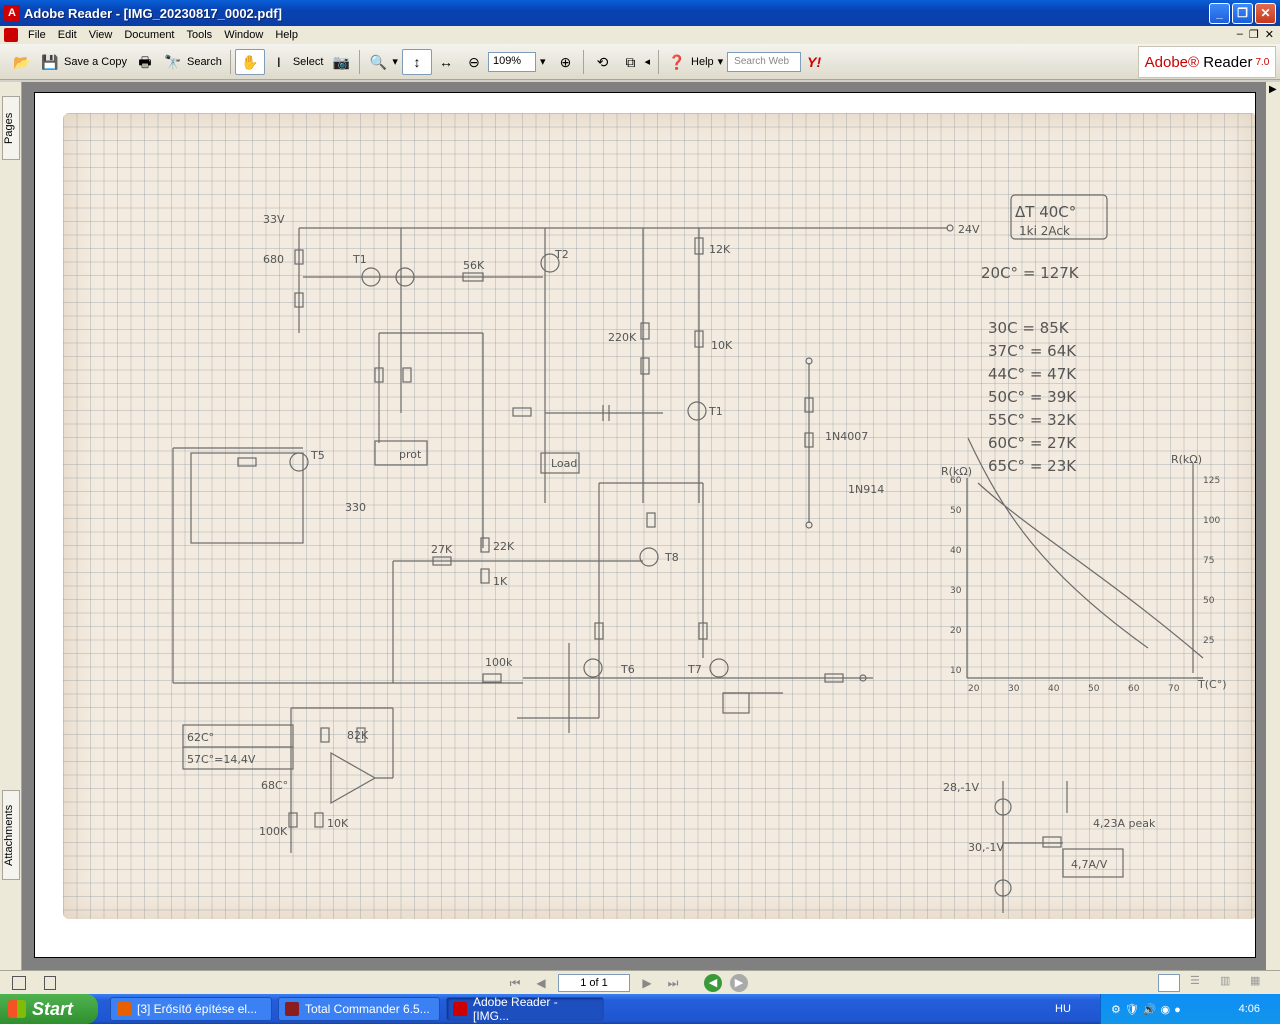 The image size is (1280, 1024). Describe the element at coordinates (1200, 983) in the screenshot. I see `continuous-button: ☰` at that location.